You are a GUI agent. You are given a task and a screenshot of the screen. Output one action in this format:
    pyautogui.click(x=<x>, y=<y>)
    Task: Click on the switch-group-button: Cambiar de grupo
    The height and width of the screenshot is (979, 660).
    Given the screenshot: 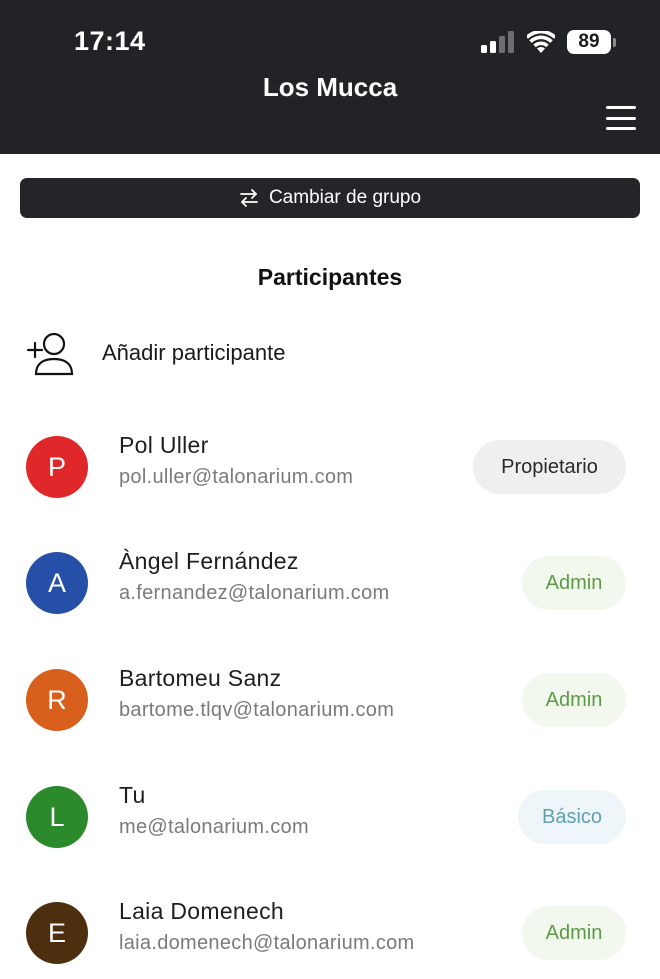 What is the action you would take?
    pyautogui.click(x=330, y=198)
    